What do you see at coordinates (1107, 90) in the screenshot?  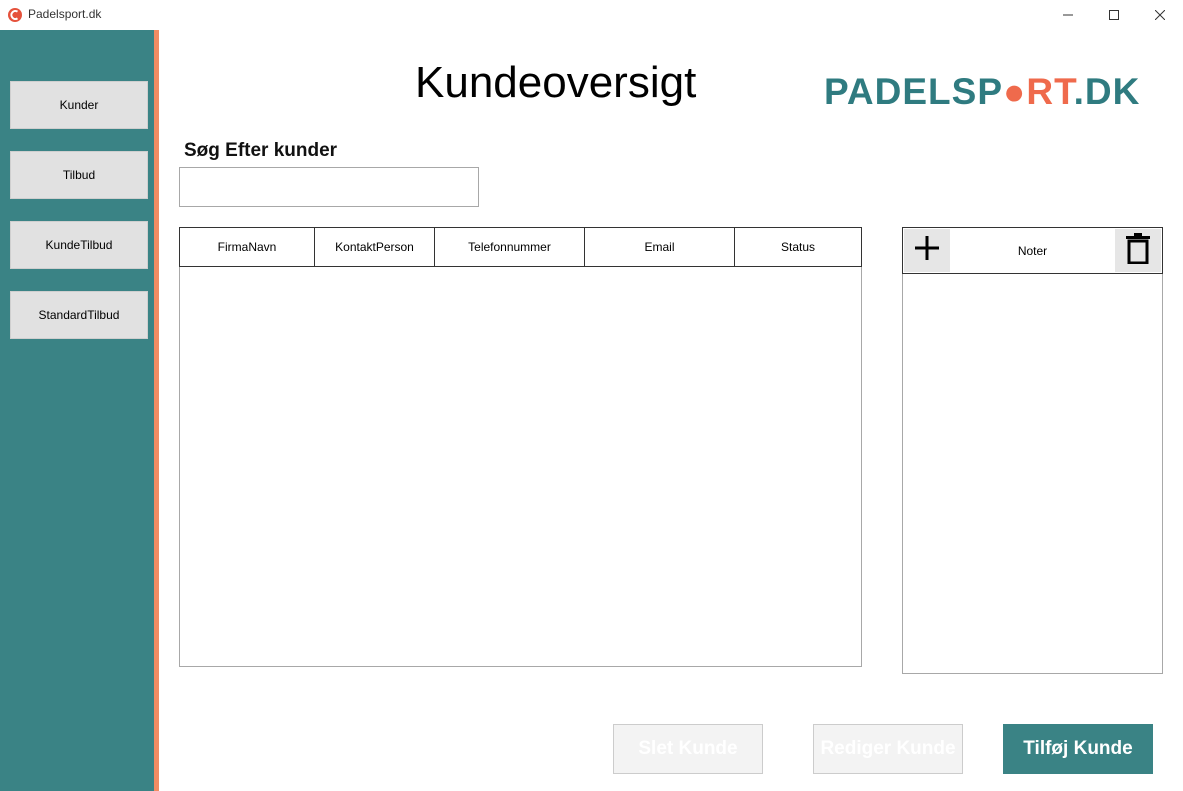 I see `logo-text-dk: .DK` at bounding box center [1107, 90].